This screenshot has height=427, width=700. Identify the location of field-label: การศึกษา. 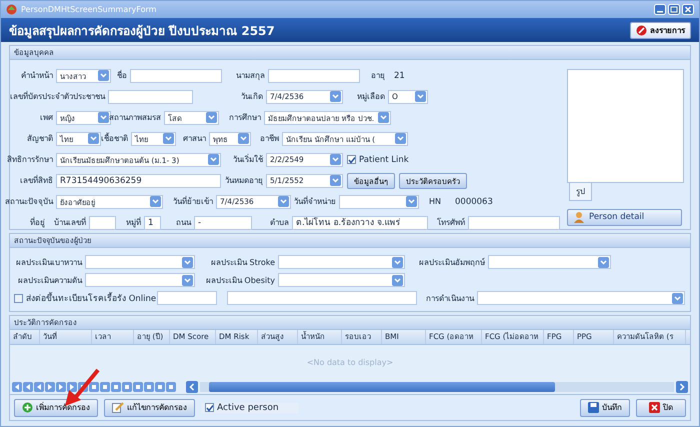
(245, 118).